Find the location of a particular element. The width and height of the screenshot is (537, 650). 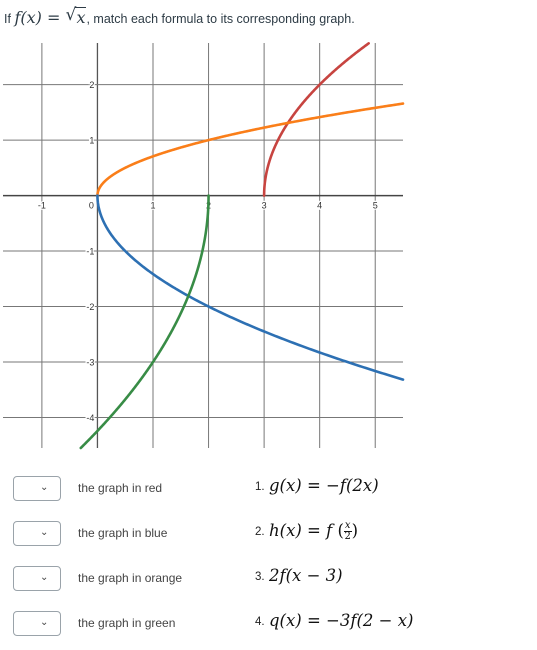

formula-3-text: 2f(x − 3) is located at coordinates (306, 575).